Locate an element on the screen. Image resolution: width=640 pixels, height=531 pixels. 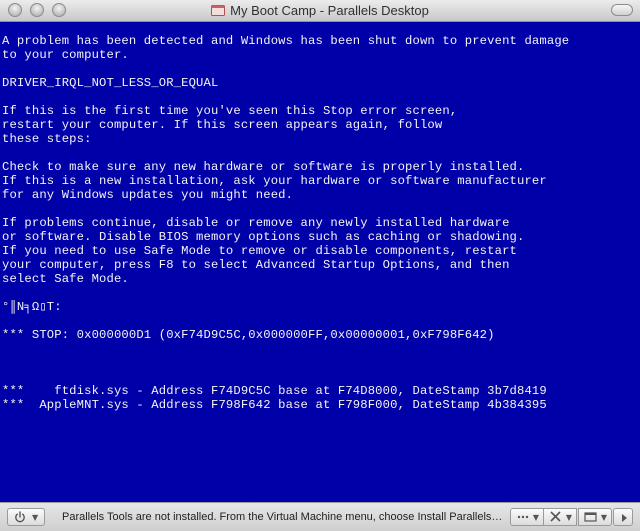
arrow-icon is located at coordinates (624, 518).